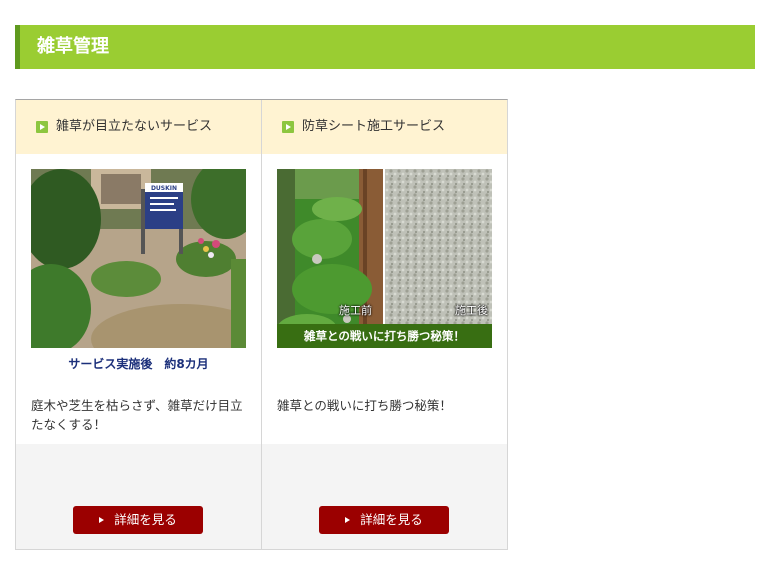 The width and height of the screenshot is (767, 573). I want to click on after-label: 施工後, so click(471, 310).